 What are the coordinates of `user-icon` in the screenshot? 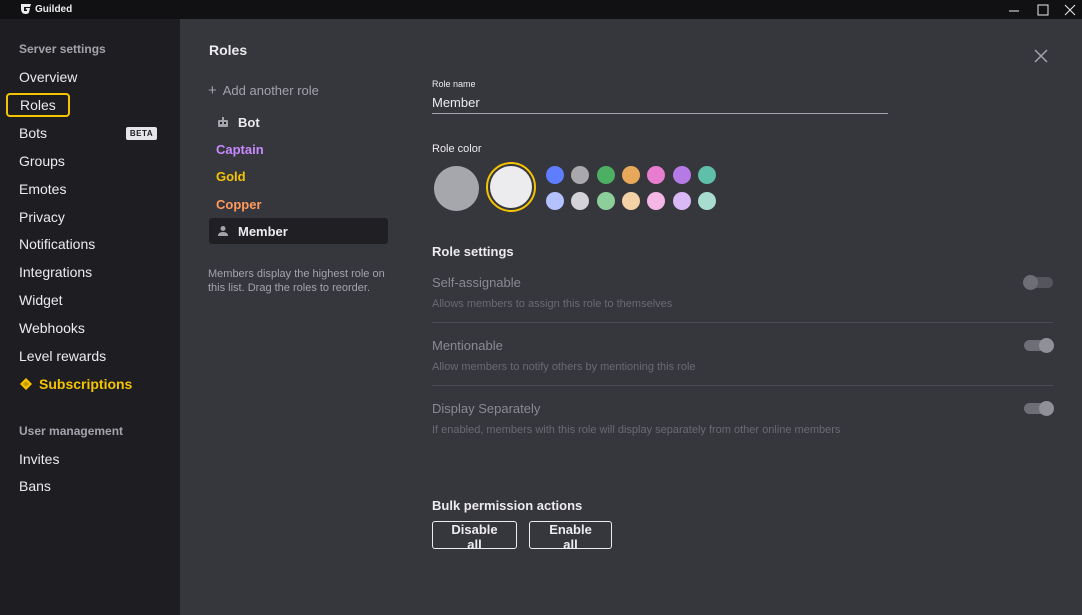 It's located at (223, 231).